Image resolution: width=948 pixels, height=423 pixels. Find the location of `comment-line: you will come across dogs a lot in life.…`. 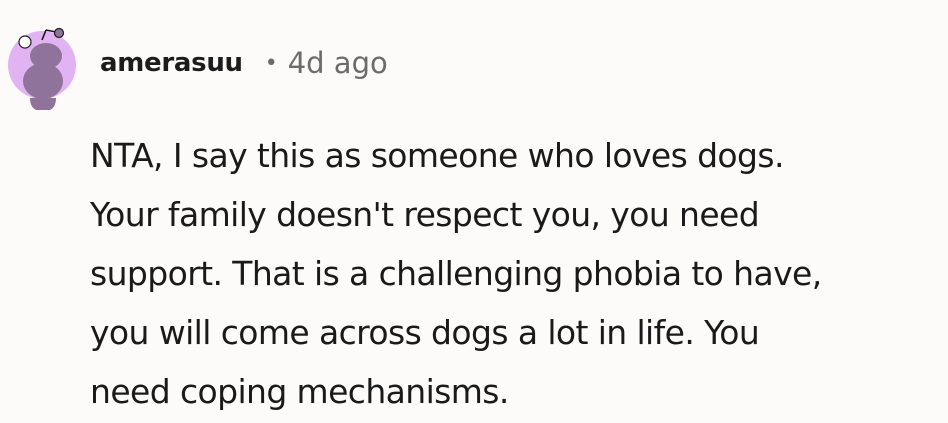

comment-line: you will come across dogs a lot in life.… is located at coordinates (425, 332).